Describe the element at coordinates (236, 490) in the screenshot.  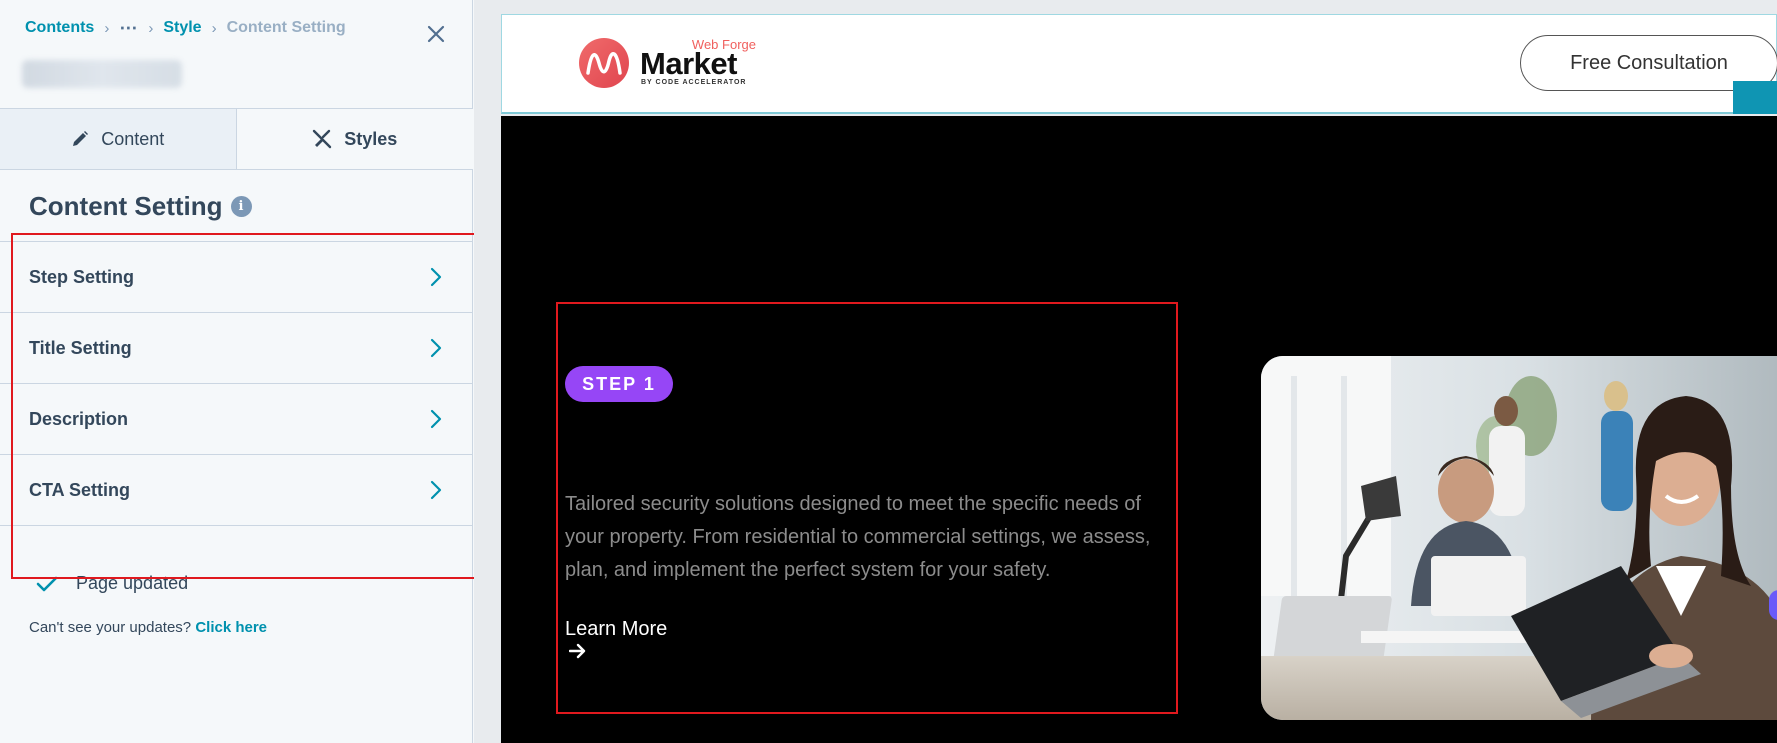
I see `setting-cta: CTA Setting` at that location.